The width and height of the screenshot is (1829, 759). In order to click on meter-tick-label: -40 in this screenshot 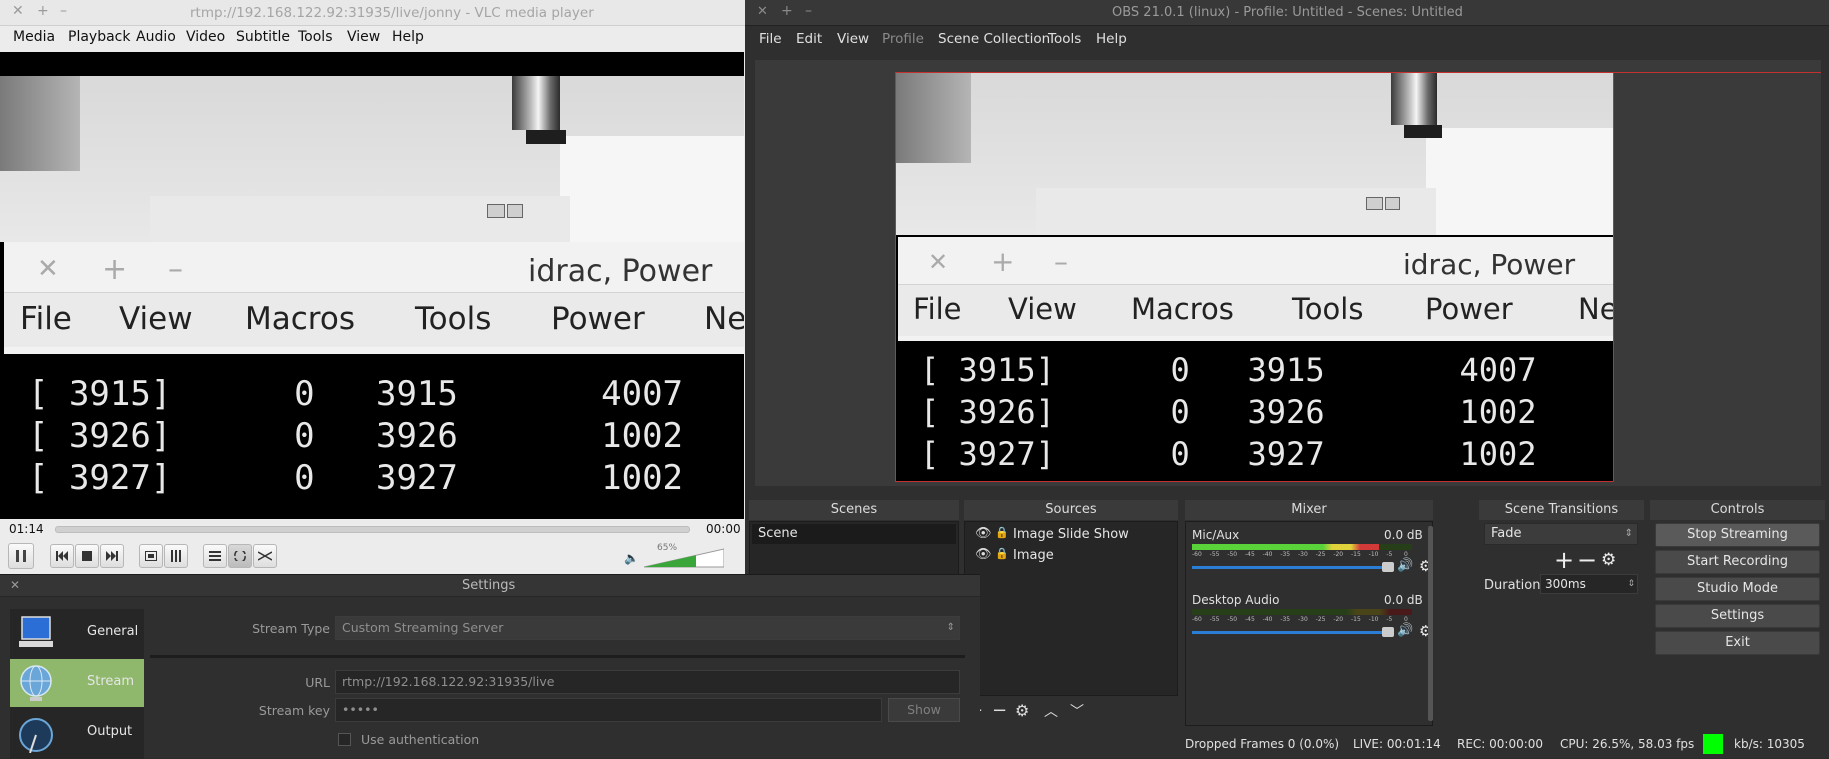, I will do `click(1267, 554)`.